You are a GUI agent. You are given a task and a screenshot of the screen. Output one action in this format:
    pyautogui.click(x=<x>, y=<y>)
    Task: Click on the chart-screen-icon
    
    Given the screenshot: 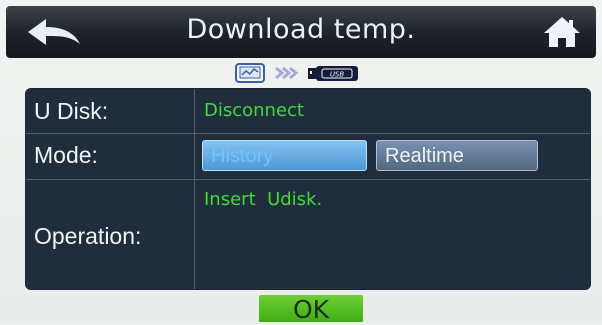 What is the action you would take?
    pyautogui.click(x=250, y=73)
    